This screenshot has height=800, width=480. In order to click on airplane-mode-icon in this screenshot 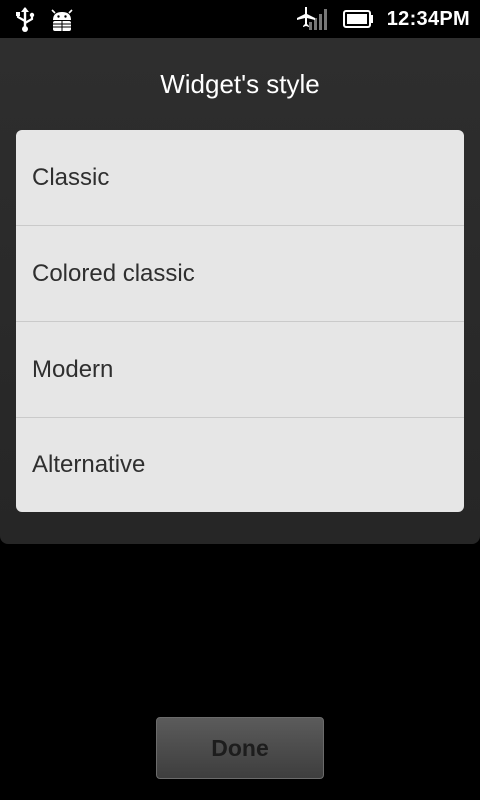, I will do `click(311, 18)`.